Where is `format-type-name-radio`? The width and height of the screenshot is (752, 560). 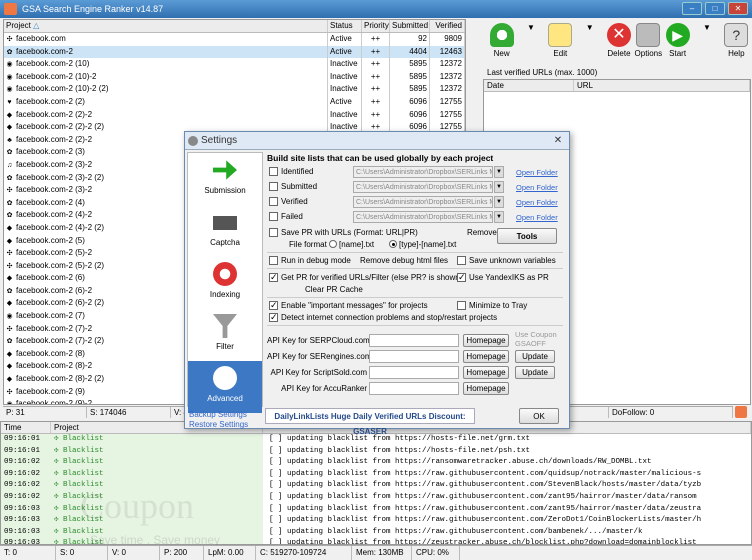 format-type-name-radio is located at coordinates (393, 244).